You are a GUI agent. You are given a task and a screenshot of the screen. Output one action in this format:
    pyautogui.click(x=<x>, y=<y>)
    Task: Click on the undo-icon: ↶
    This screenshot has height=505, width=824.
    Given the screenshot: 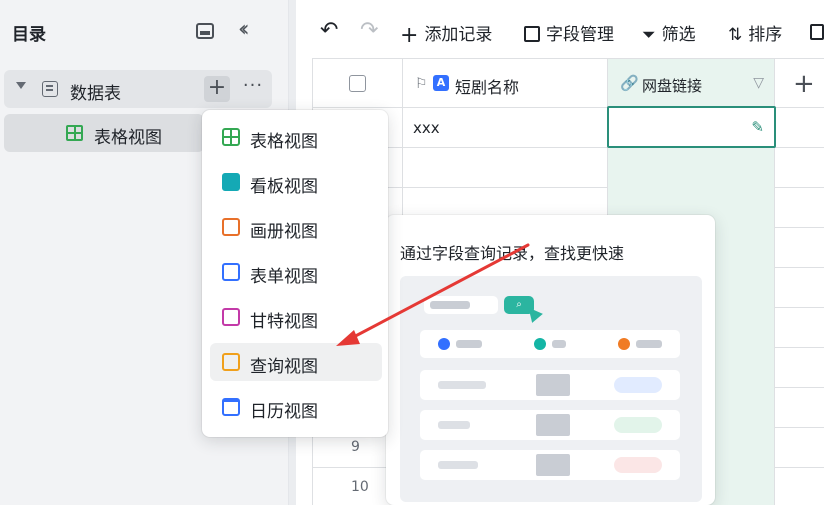 What is the action you would take?
    pyautogui.click(x=329, y=30)
    